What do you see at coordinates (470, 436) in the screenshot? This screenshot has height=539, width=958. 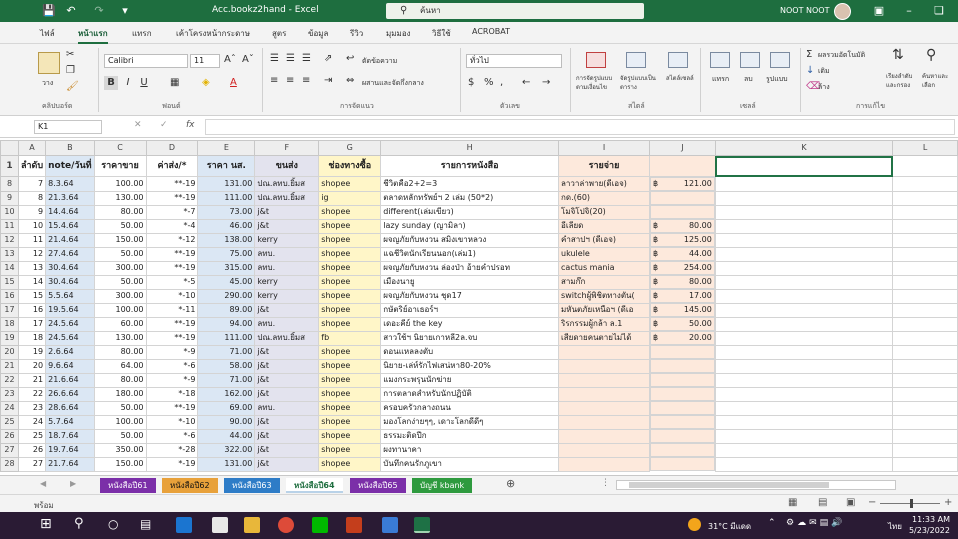 I see `cell-book-title: ธรรมะติดปีก` at bounding box center [470, 436].